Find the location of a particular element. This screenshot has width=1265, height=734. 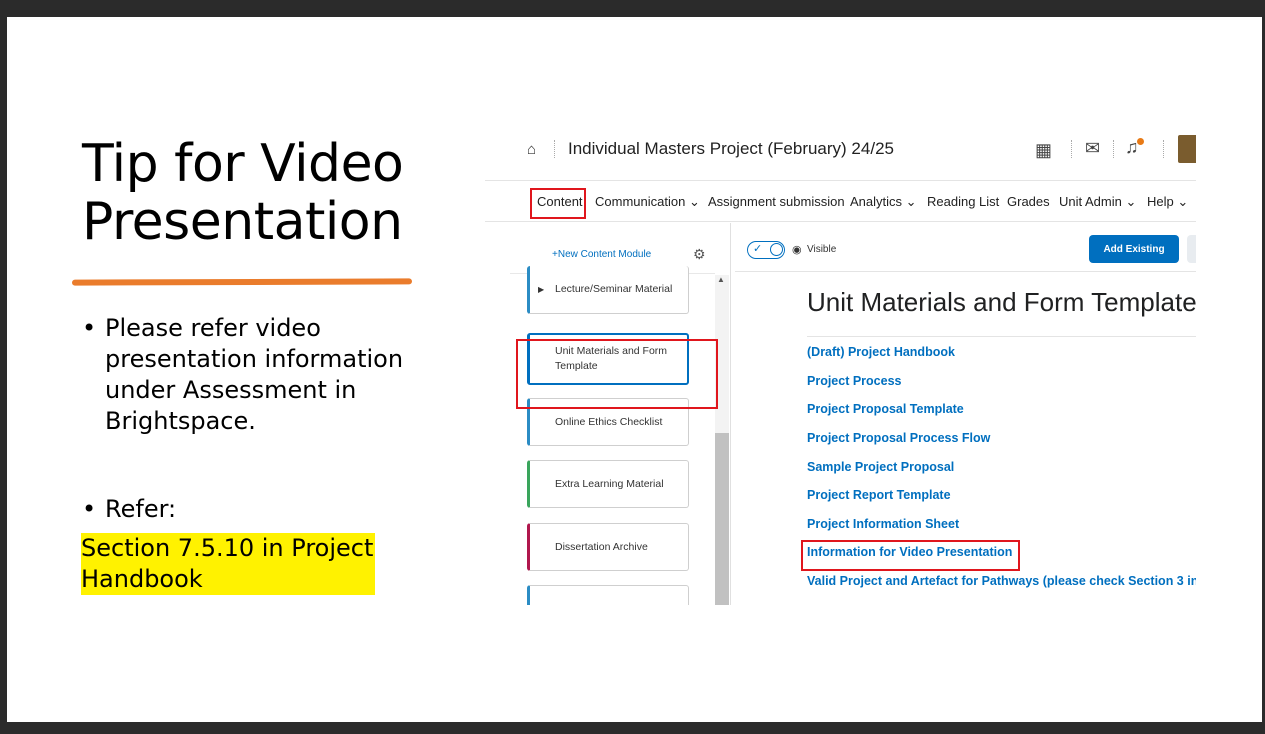

secondary-button is located at coordinates (1191, 249).